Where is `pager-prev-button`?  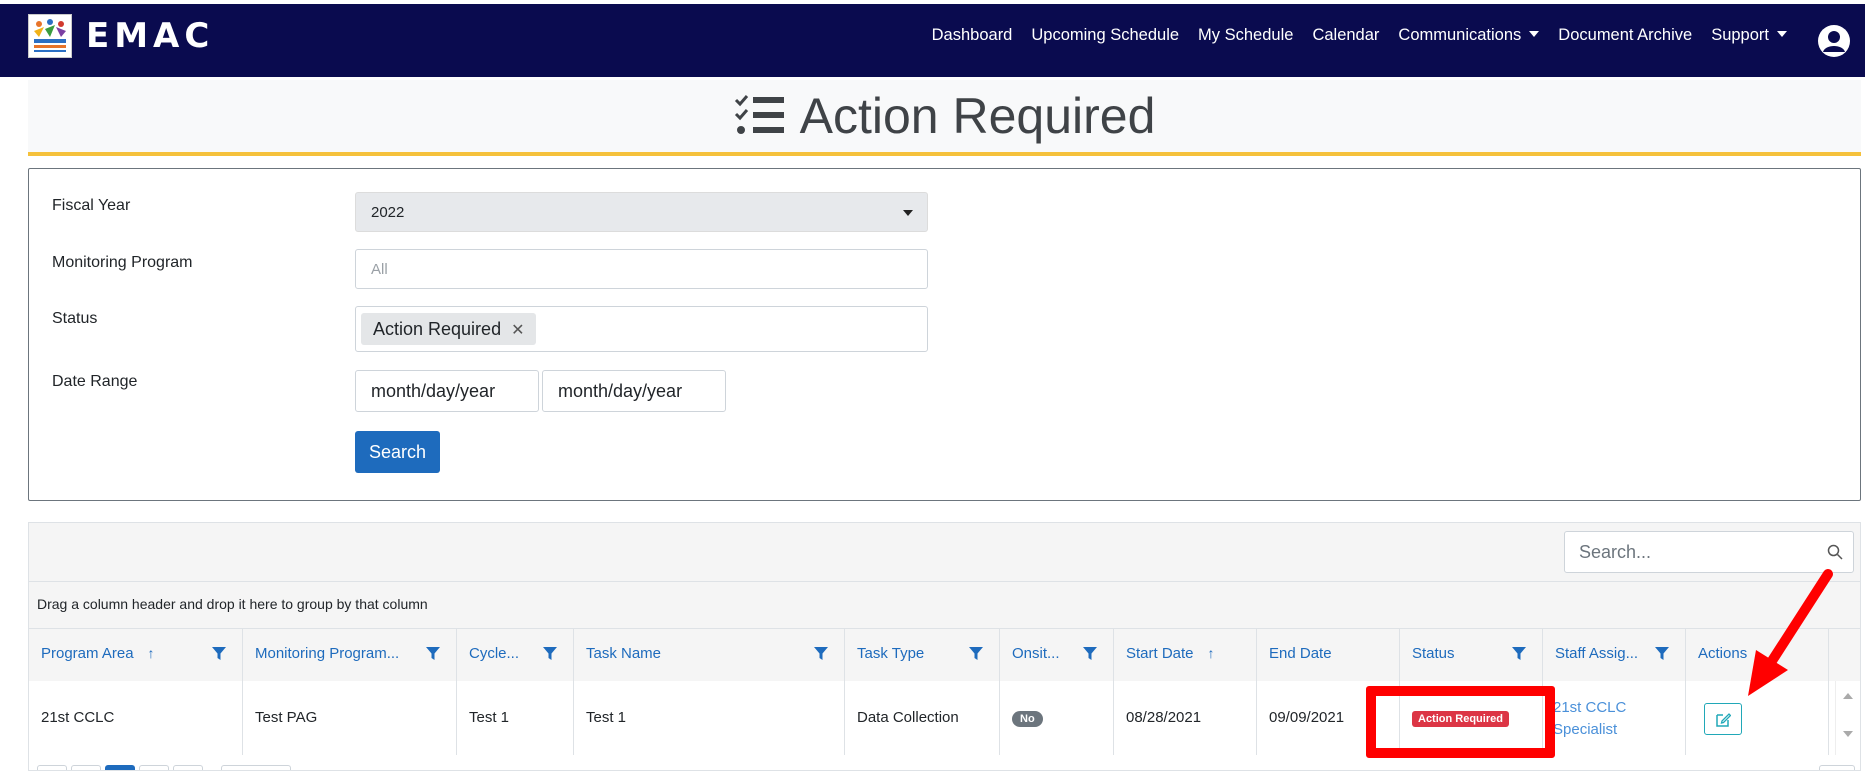 pager-prev-button is located at coordinates (86, 767).